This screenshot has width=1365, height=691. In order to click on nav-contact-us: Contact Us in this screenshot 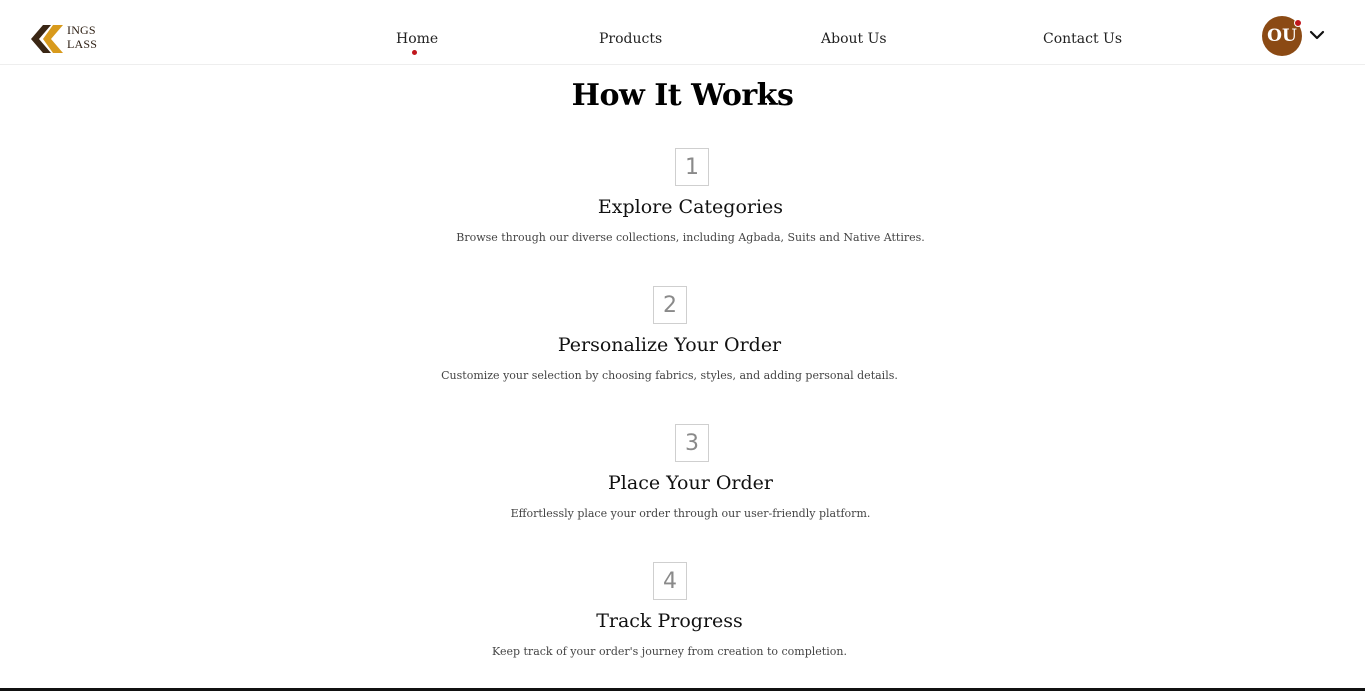, I will do `click(1082, 39)`.